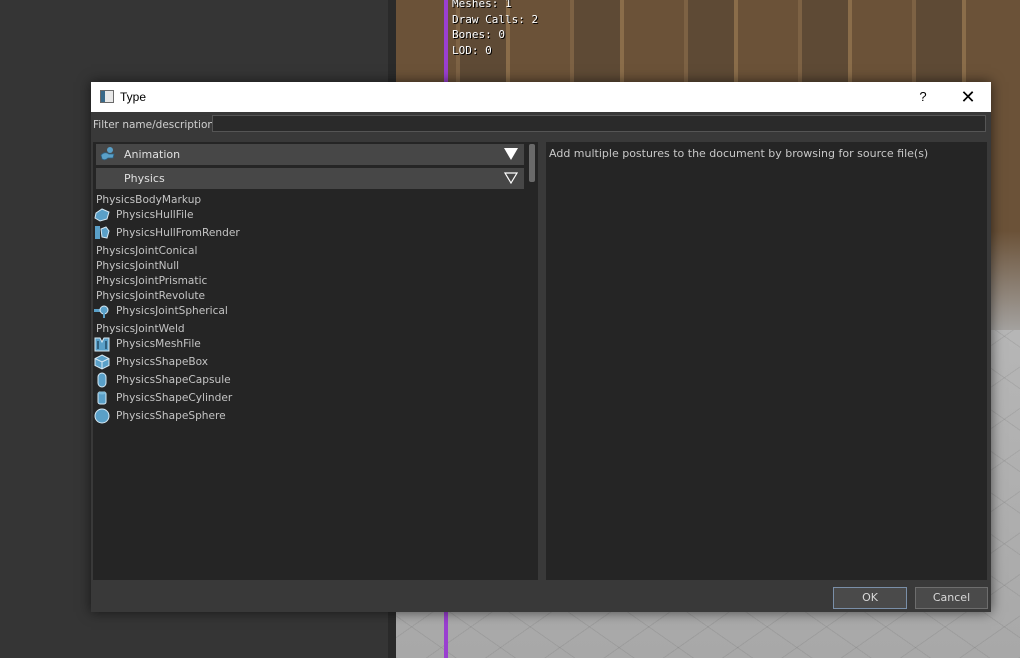 Image resolution: width=1020 pixels, height=658 pixels. Describe the element at coordinates (310, 178) in the screenshot. I see `category-physics: Physics` at that location.